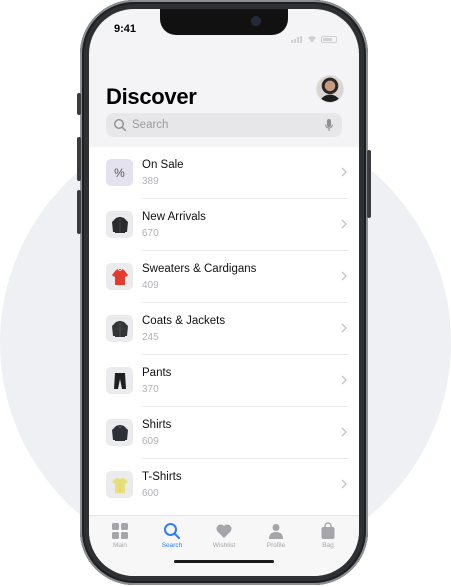  What do you see at coordinates (150, 441) in the screenshot?
I see `category-count: 609` at bounding box center [150, 441].